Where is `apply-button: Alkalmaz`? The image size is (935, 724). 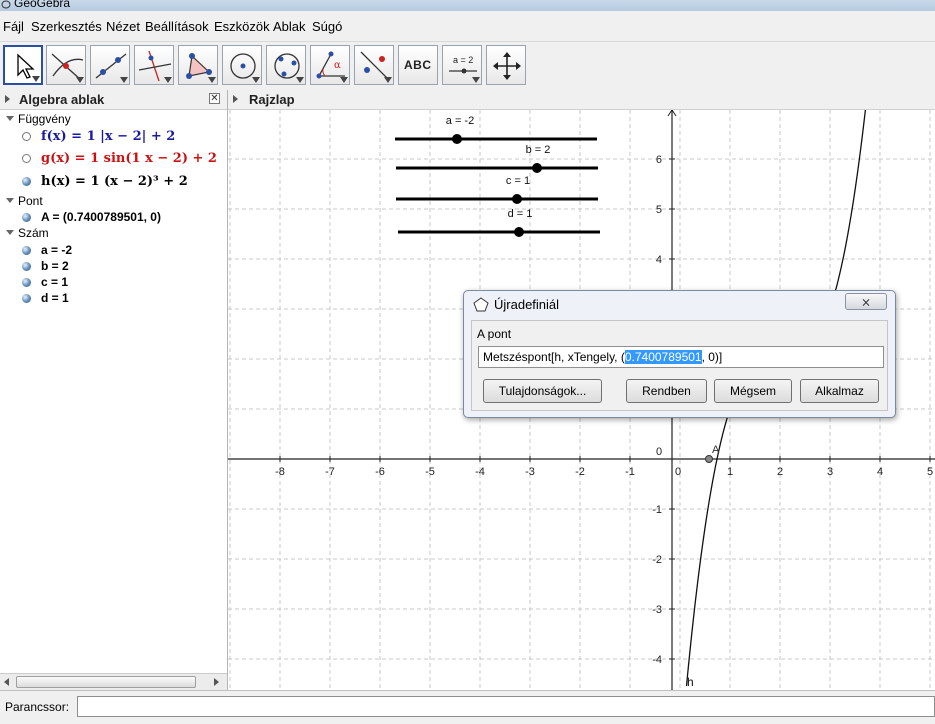 apply-button: Alkalmaz is located at coordinates (839, 391).